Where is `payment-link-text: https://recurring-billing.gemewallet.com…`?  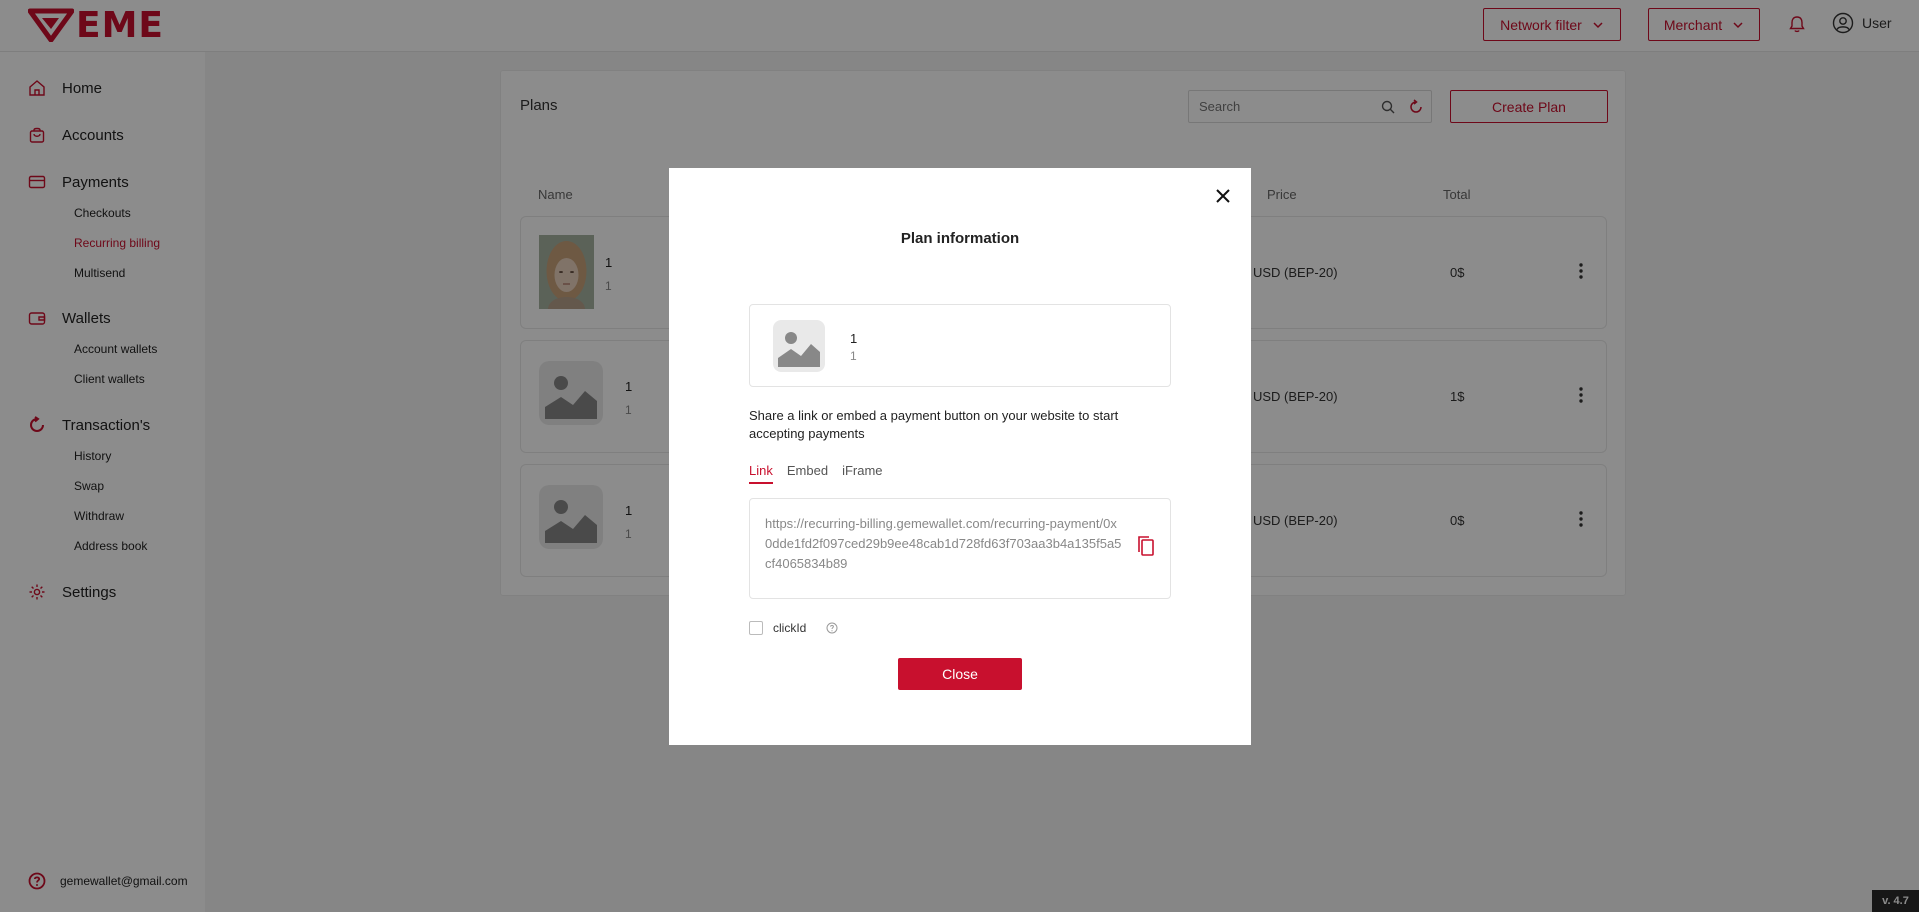 payment-link-text: https://recurring-billing.gemewallet.com… is located at coordinates (944, 544).